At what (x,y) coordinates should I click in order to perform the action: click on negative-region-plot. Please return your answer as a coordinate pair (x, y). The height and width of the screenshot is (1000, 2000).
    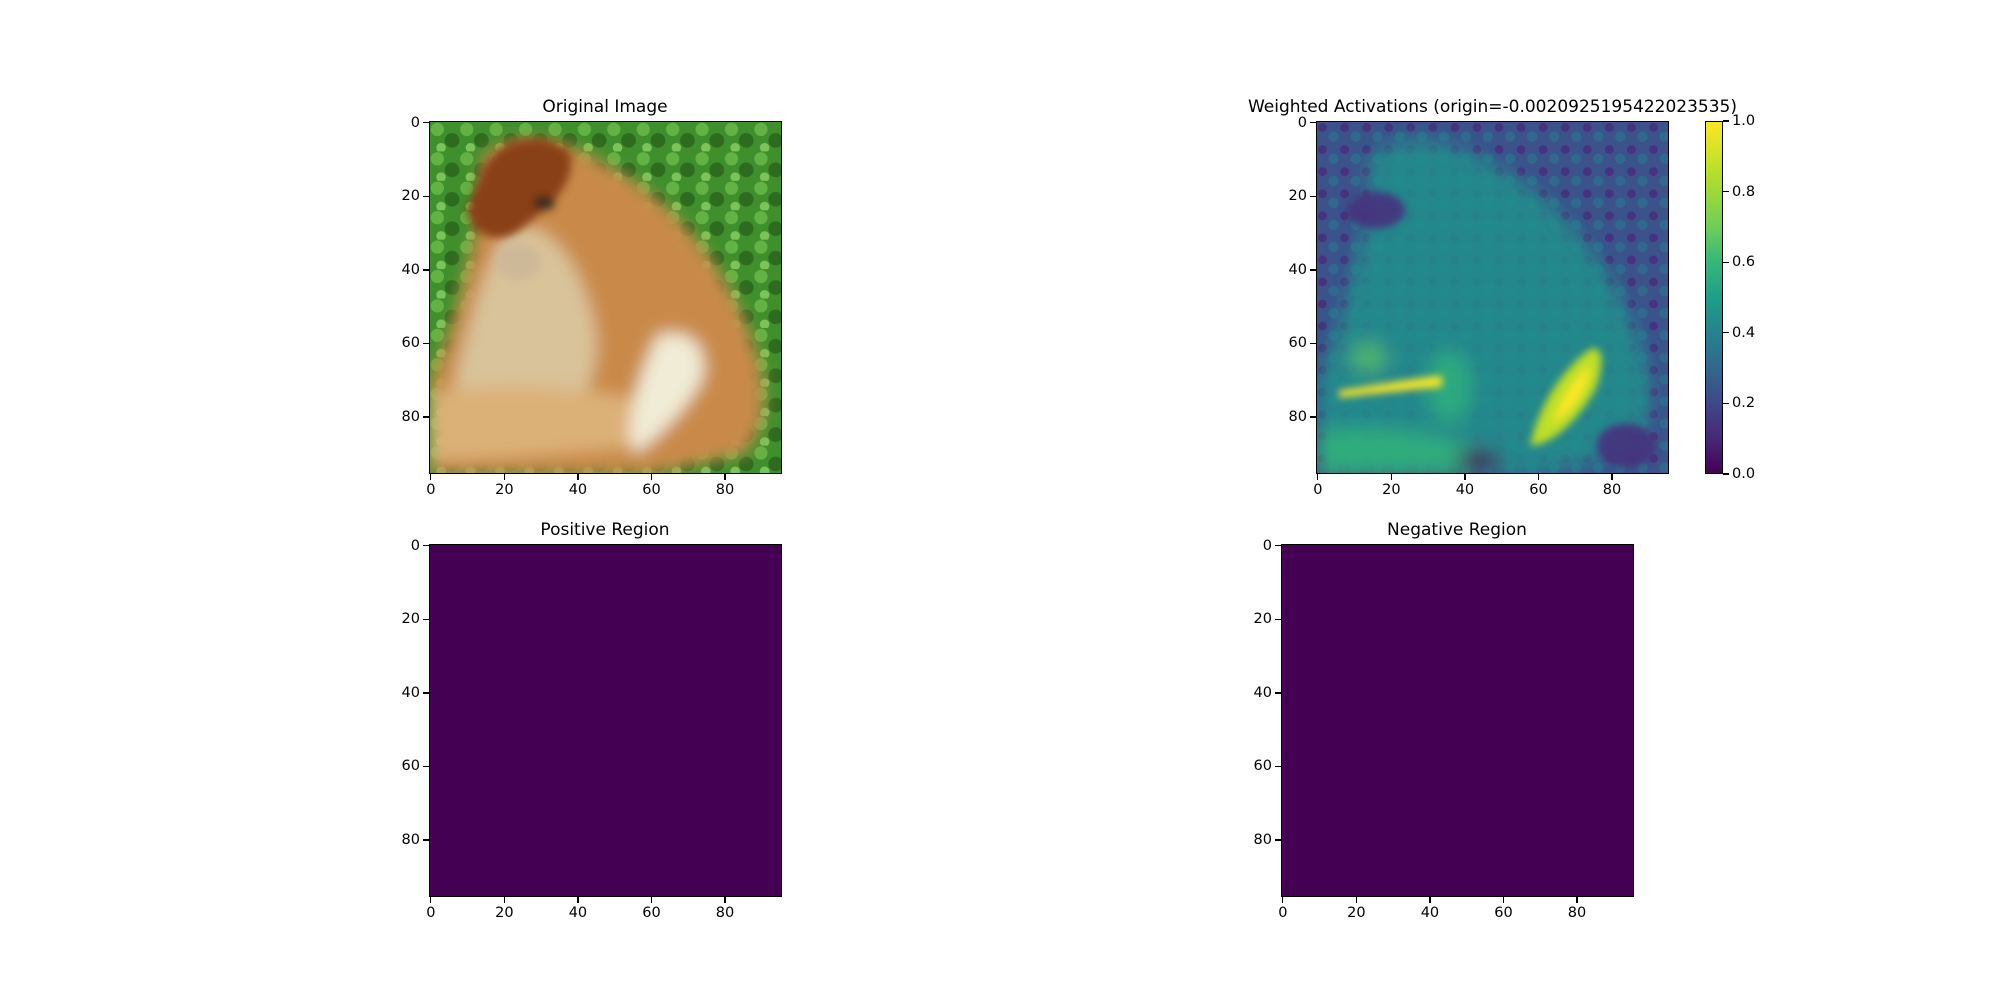
    Looking at the image, I should click on (1457, 720).